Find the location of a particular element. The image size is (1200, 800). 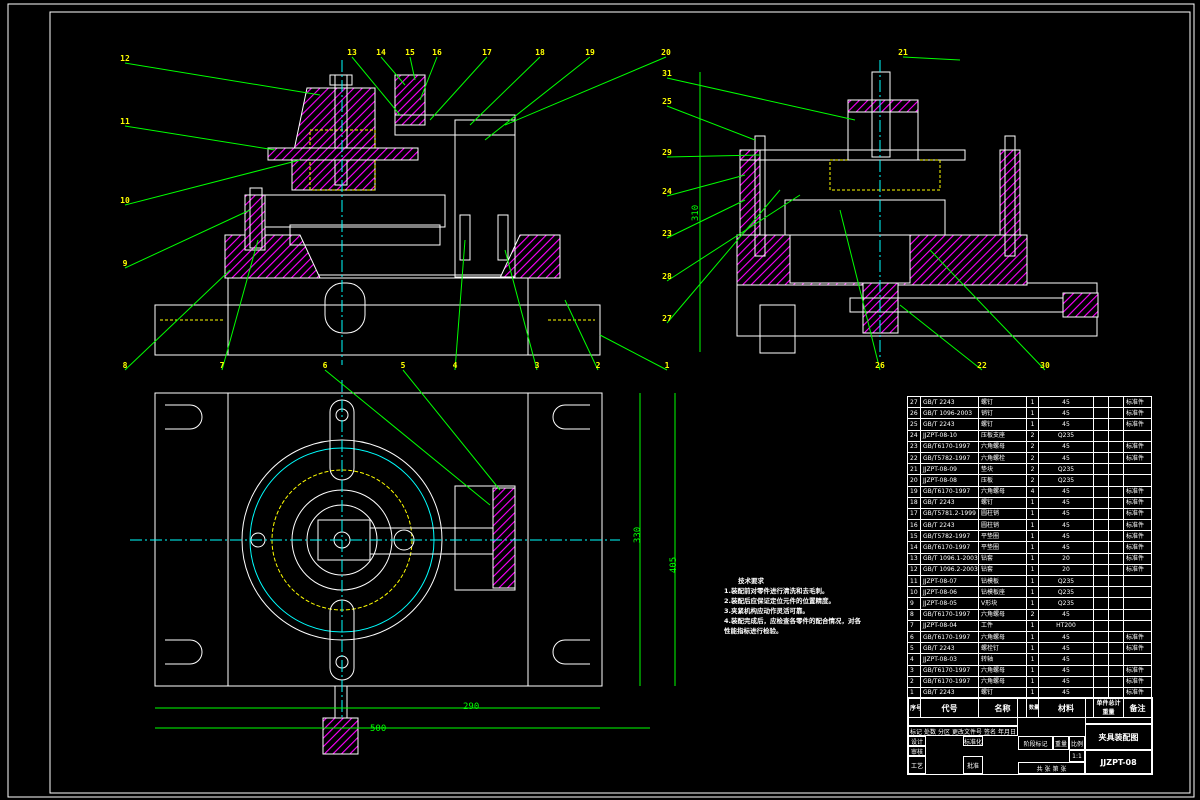

cell-material: HT200 is located at coordinates (1066, 625).